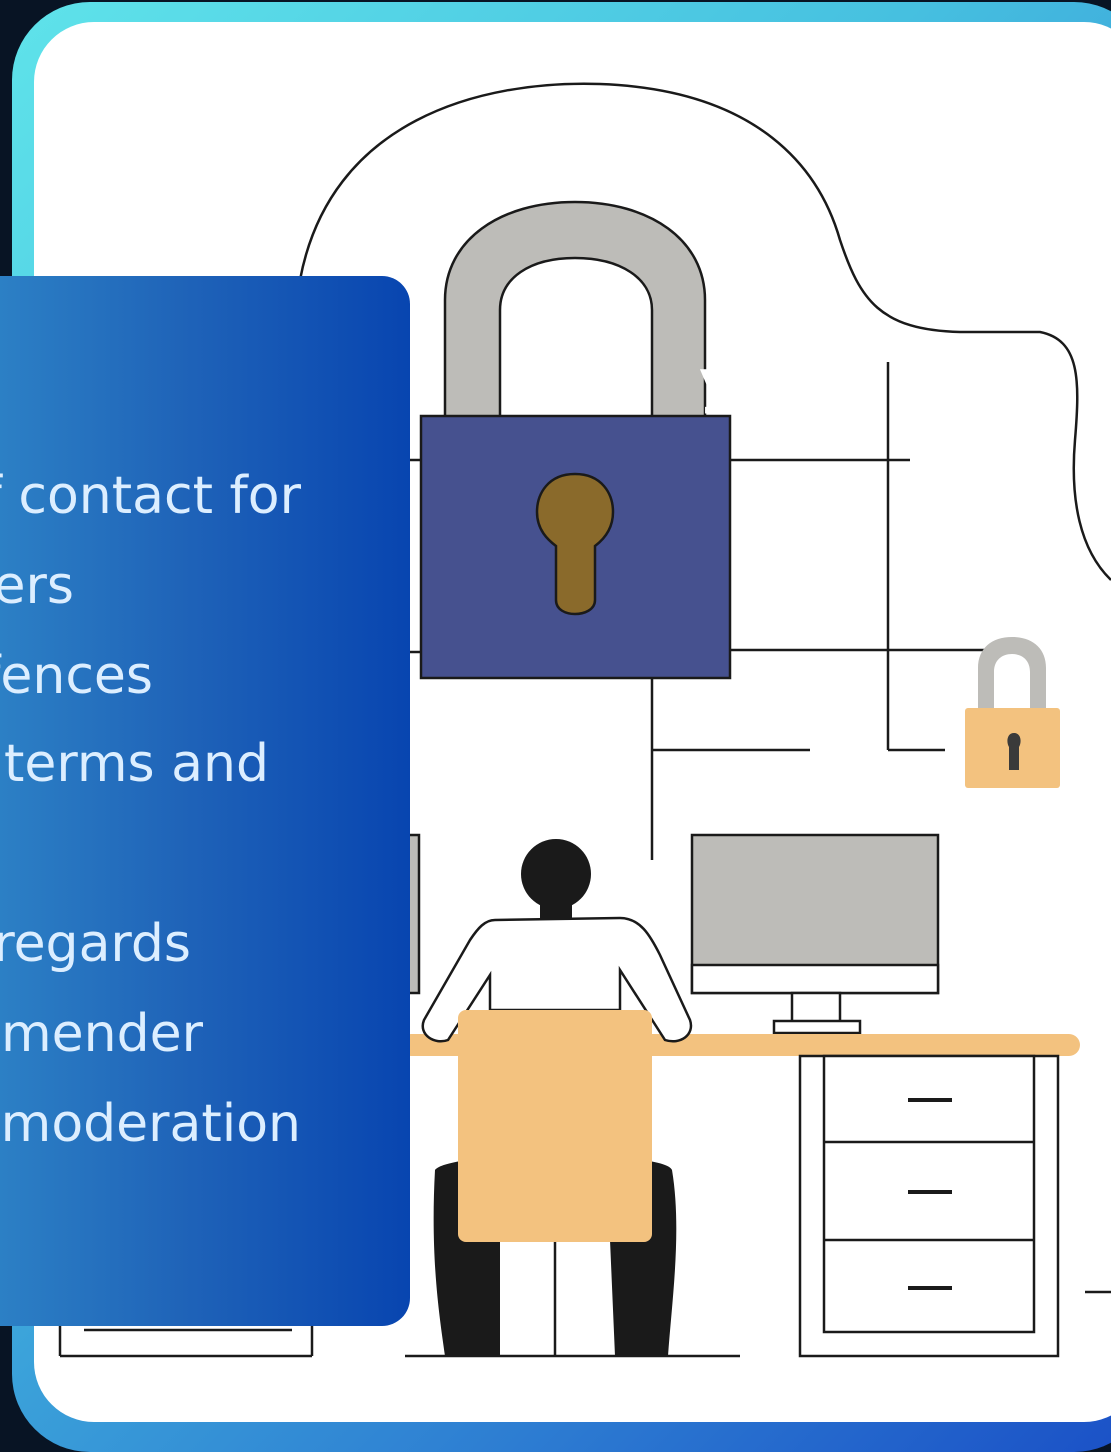 This screenshot has width=1111, height=1452. I want to click on small-padlock-icon, so click(1012, 712).